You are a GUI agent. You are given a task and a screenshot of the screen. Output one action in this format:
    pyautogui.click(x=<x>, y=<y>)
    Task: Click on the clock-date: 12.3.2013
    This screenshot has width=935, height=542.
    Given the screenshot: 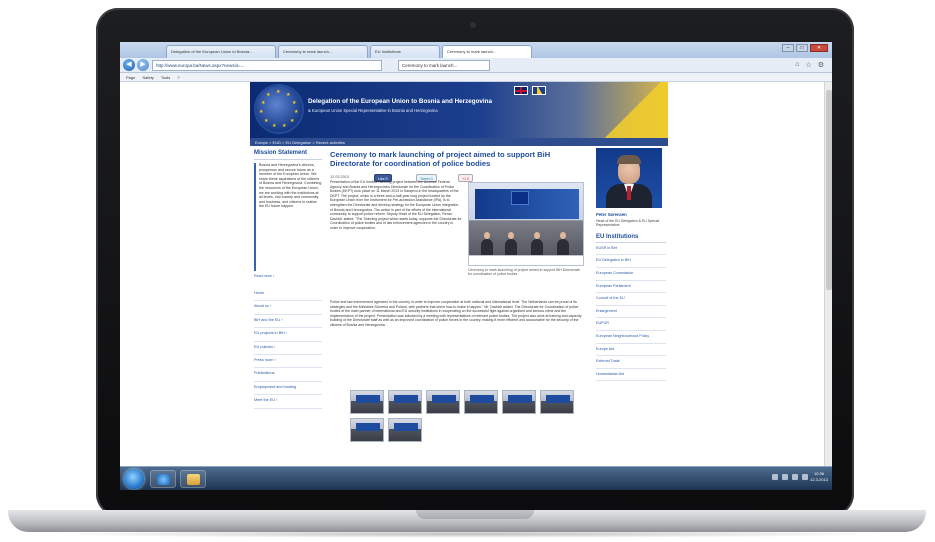 What is the action you would take?
    pyautogui.click(x=819, y=479)
    